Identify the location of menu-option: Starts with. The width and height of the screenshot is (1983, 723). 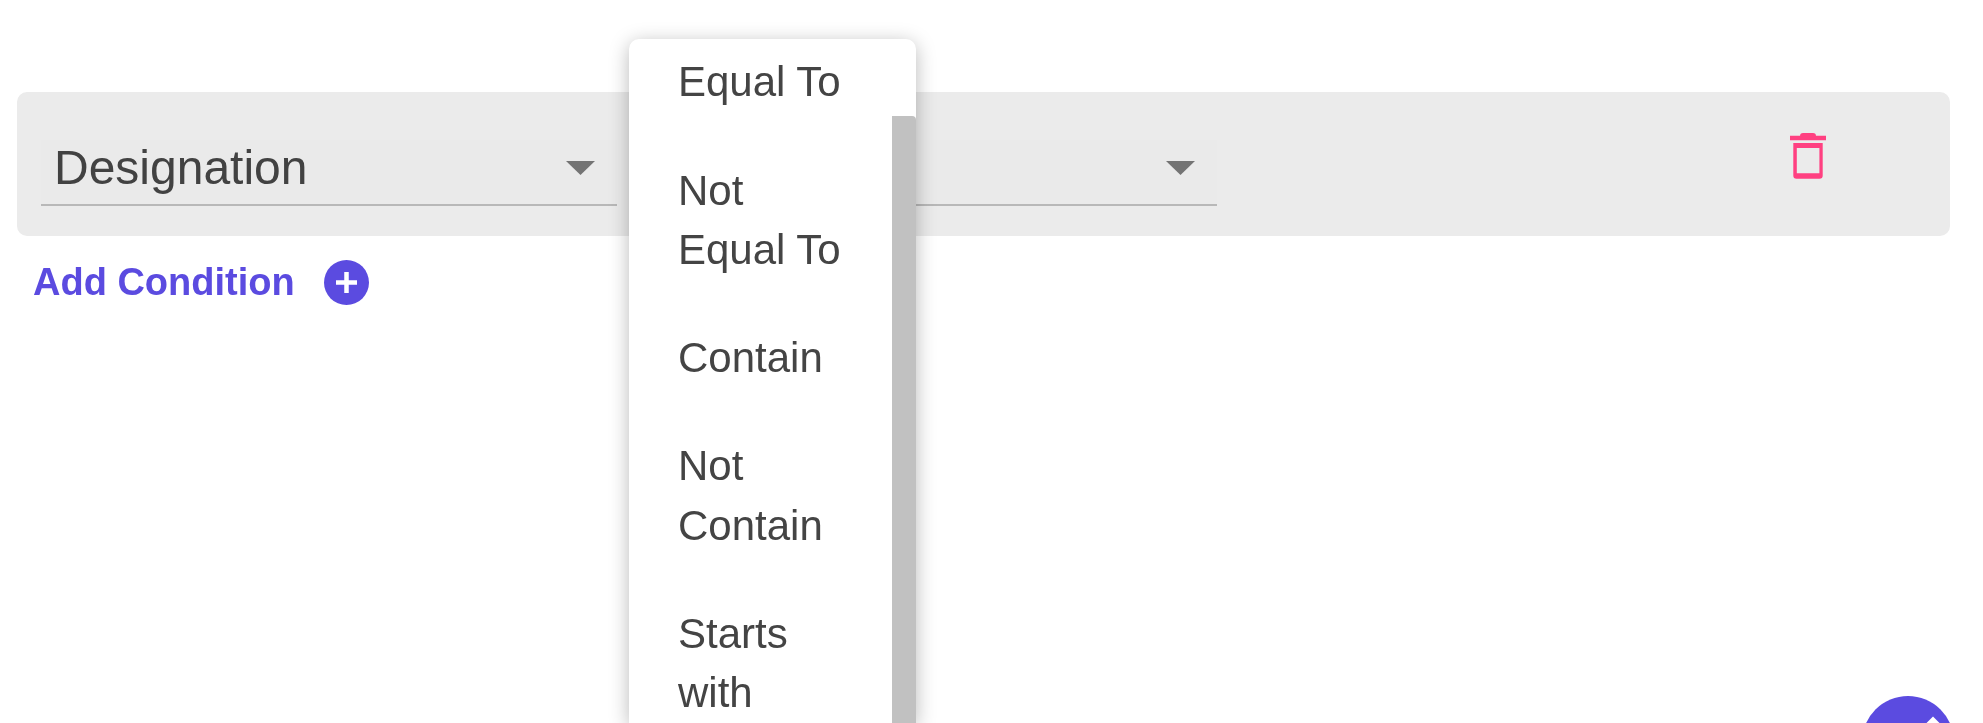
(766, 663).